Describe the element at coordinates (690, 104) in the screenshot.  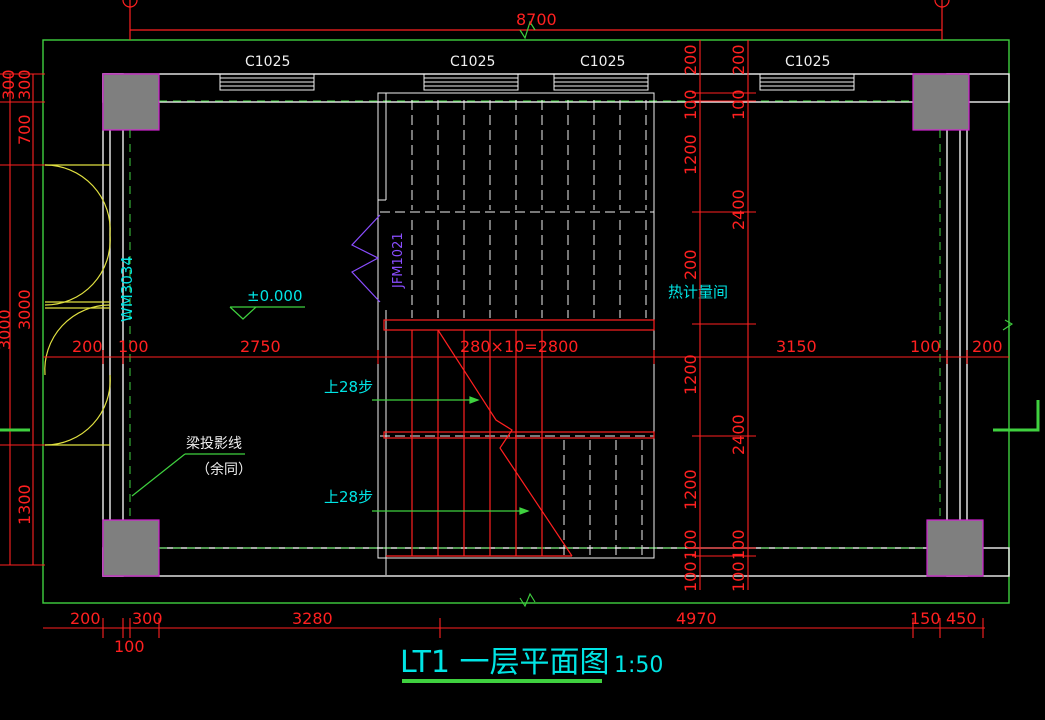
I see `stair-dim-a-2: 100` at that location.